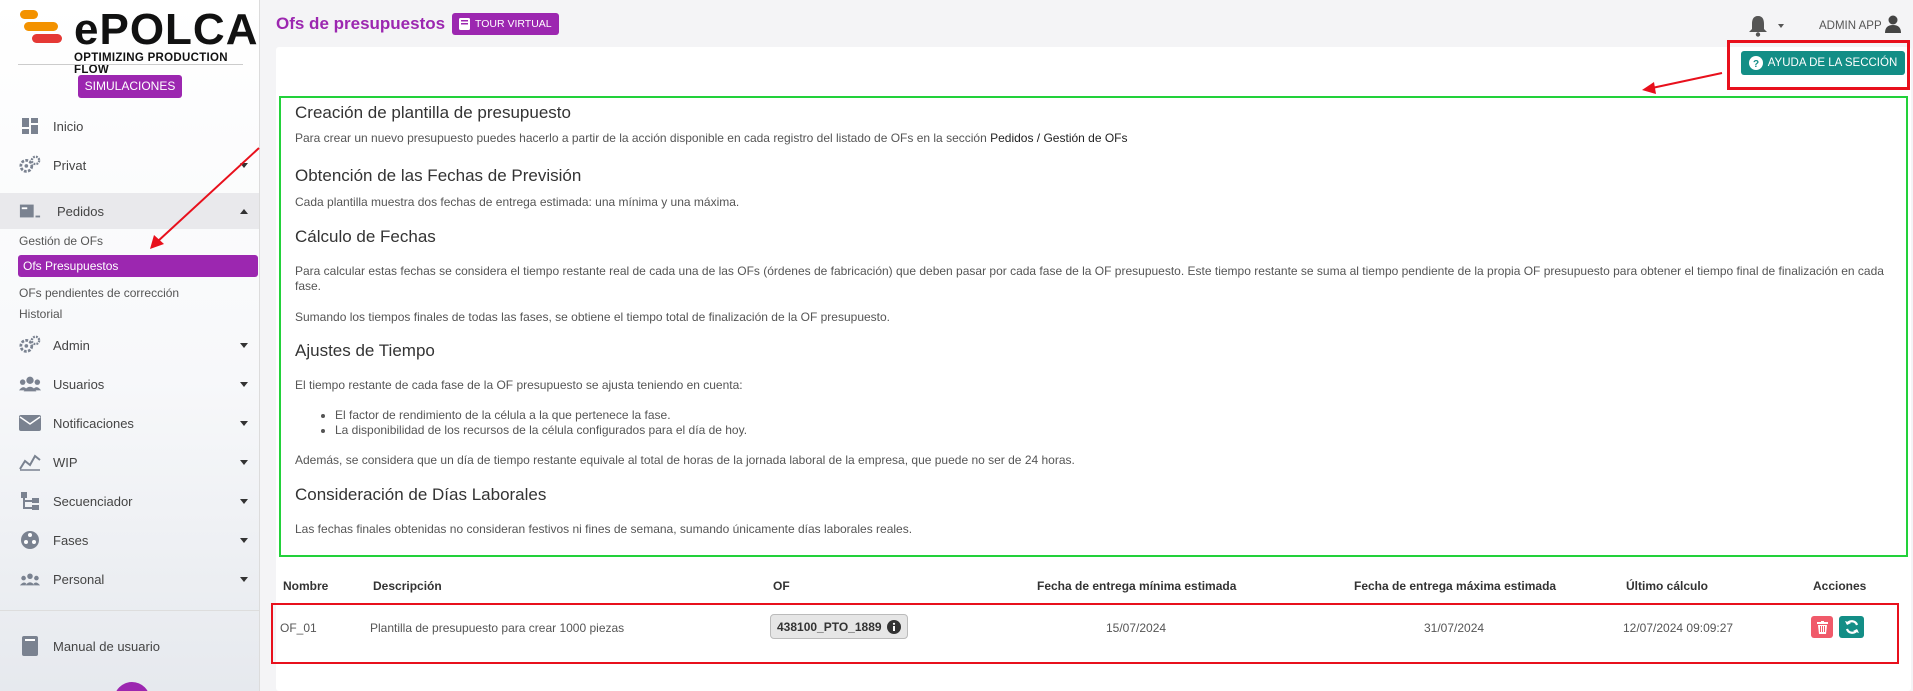 The image size is (1913, 691). I want to click on dashboard-icon, so click(30, 126).